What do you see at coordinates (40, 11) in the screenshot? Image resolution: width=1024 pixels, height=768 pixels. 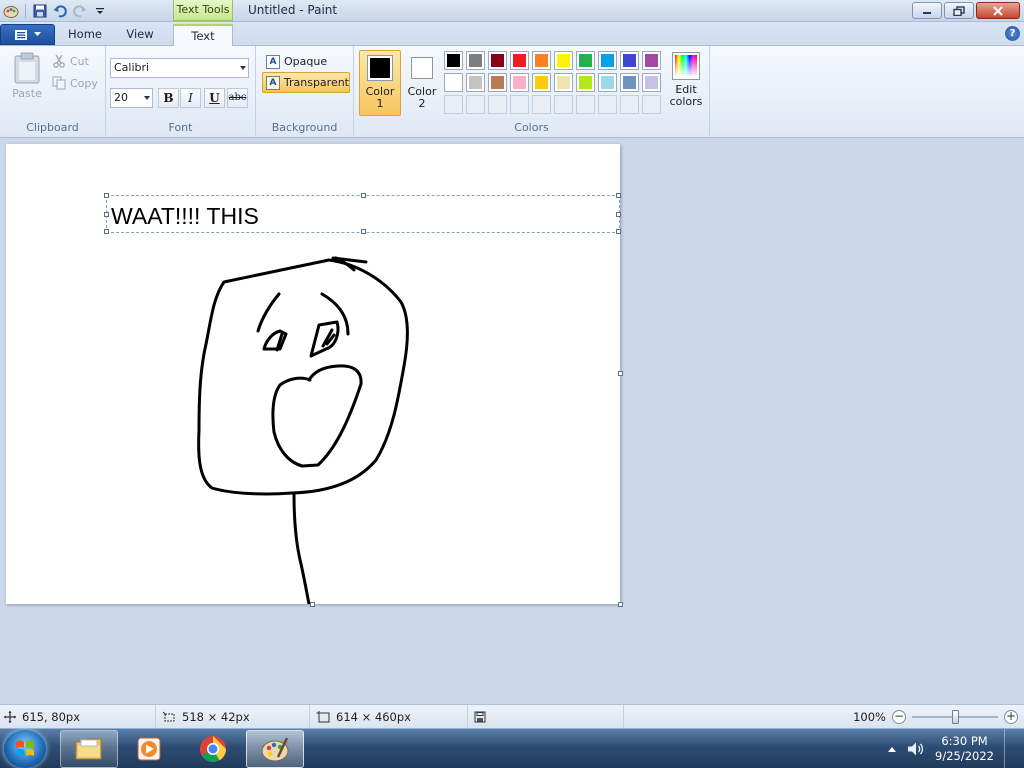 I see `save-icon` at bounding box center [40, 11].